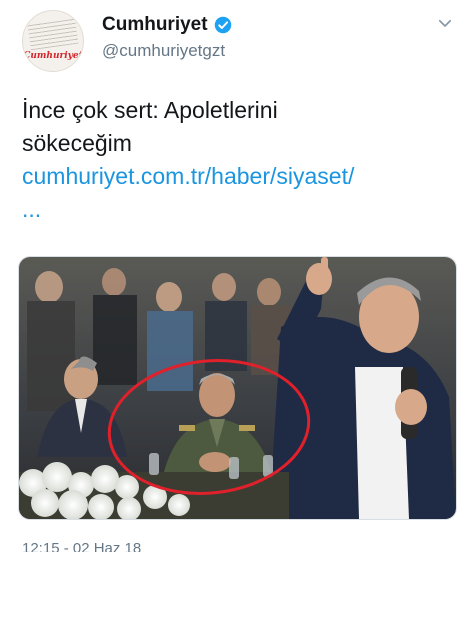  I want to click on tweet-text-line-2: sökeceğim, so click(77, 143).